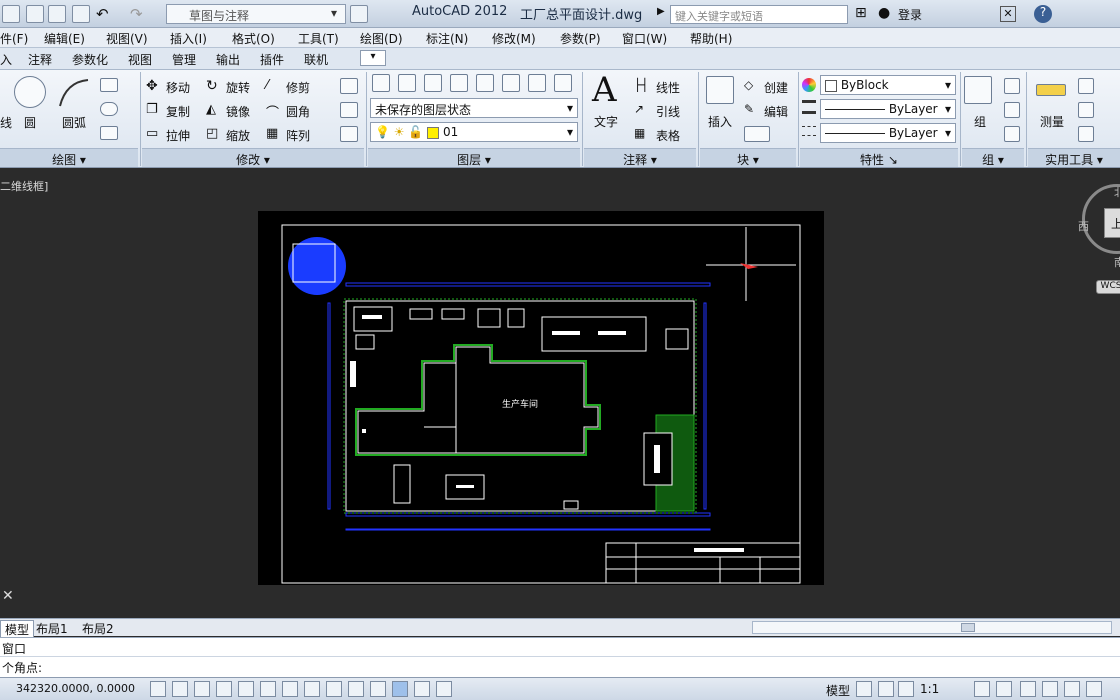  What do you see at coordinates (560, 657) in the screenshot?
I see `command-window: 窗口 个角点:` at bounding box center [560, 657].